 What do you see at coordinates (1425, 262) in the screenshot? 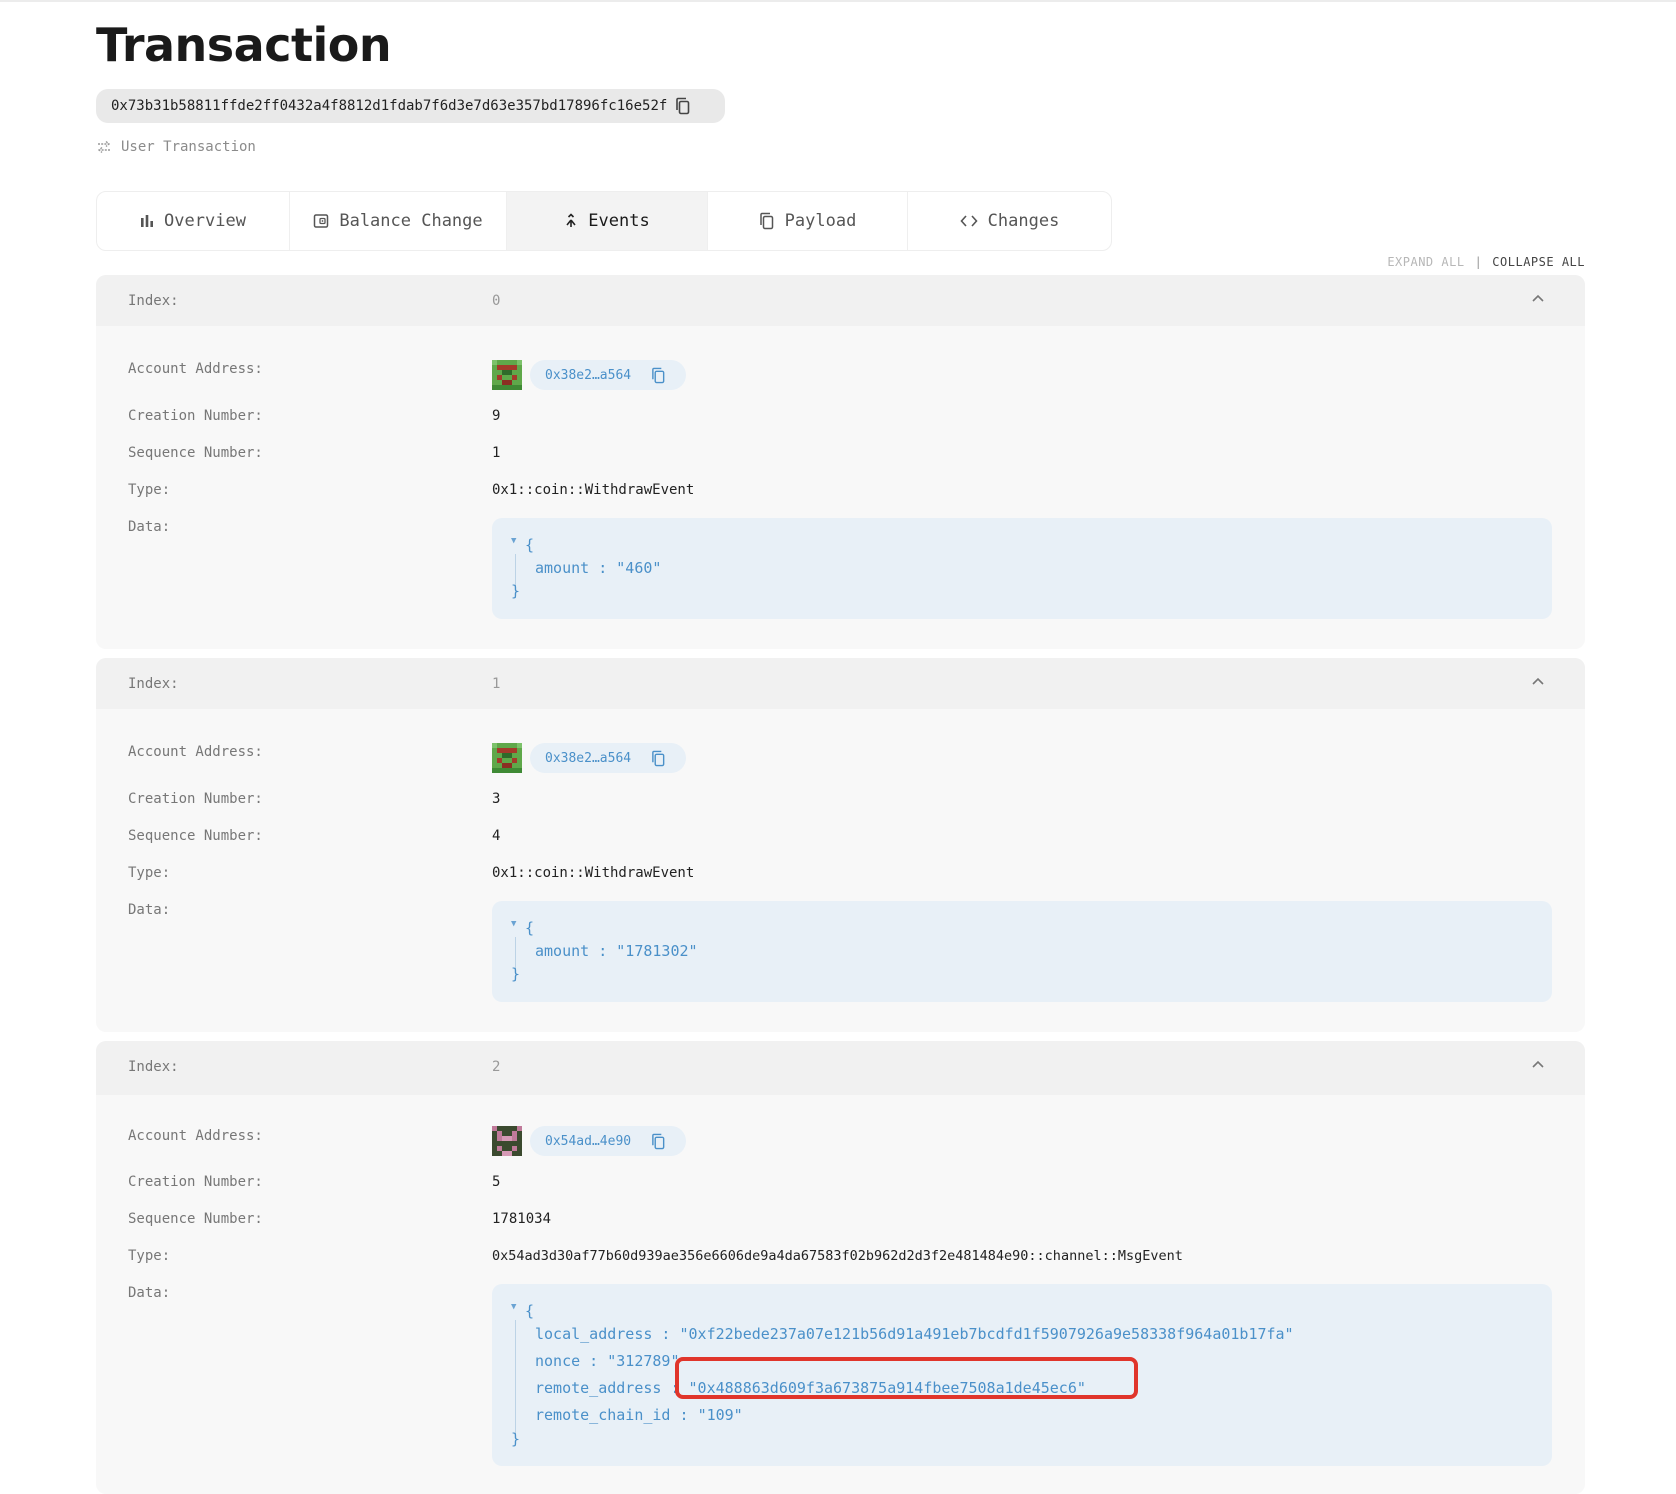
I see `expand-all-button: EXPAND ALL` at bounding box center [1425, 262].